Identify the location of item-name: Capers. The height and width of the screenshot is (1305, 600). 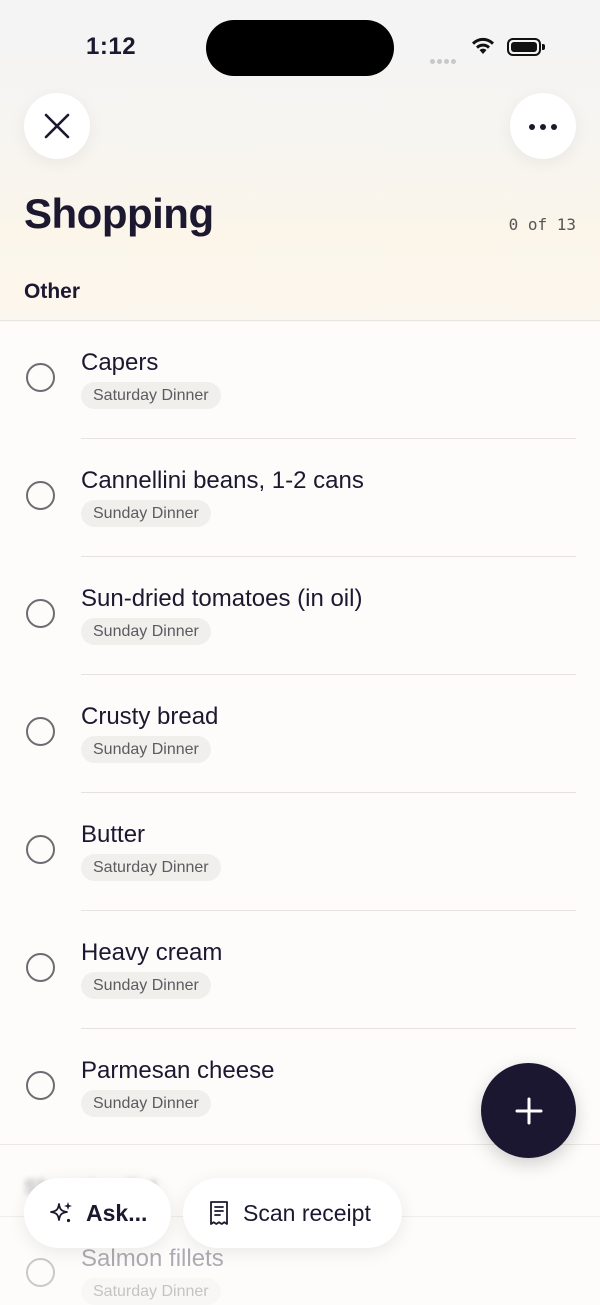
(120, 362).